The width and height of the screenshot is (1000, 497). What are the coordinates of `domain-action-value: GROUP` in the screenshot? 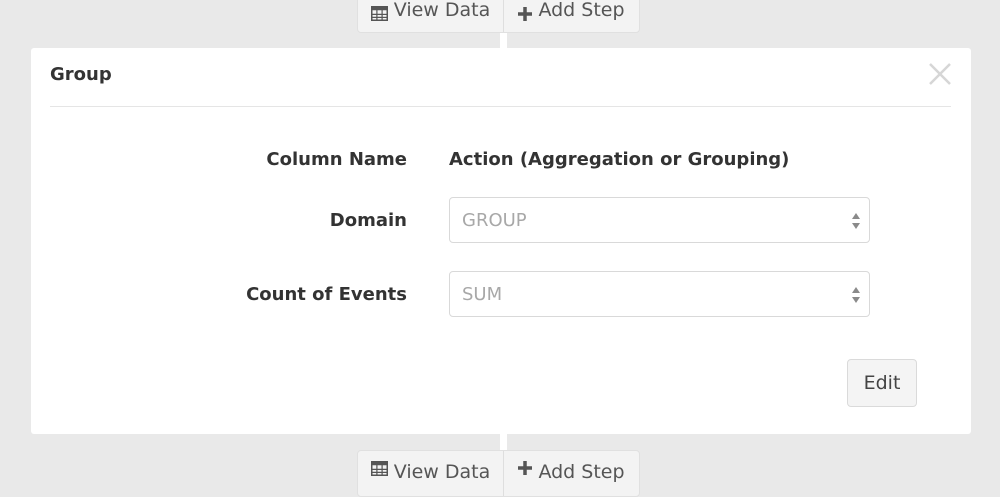 It's located at (494, 220).